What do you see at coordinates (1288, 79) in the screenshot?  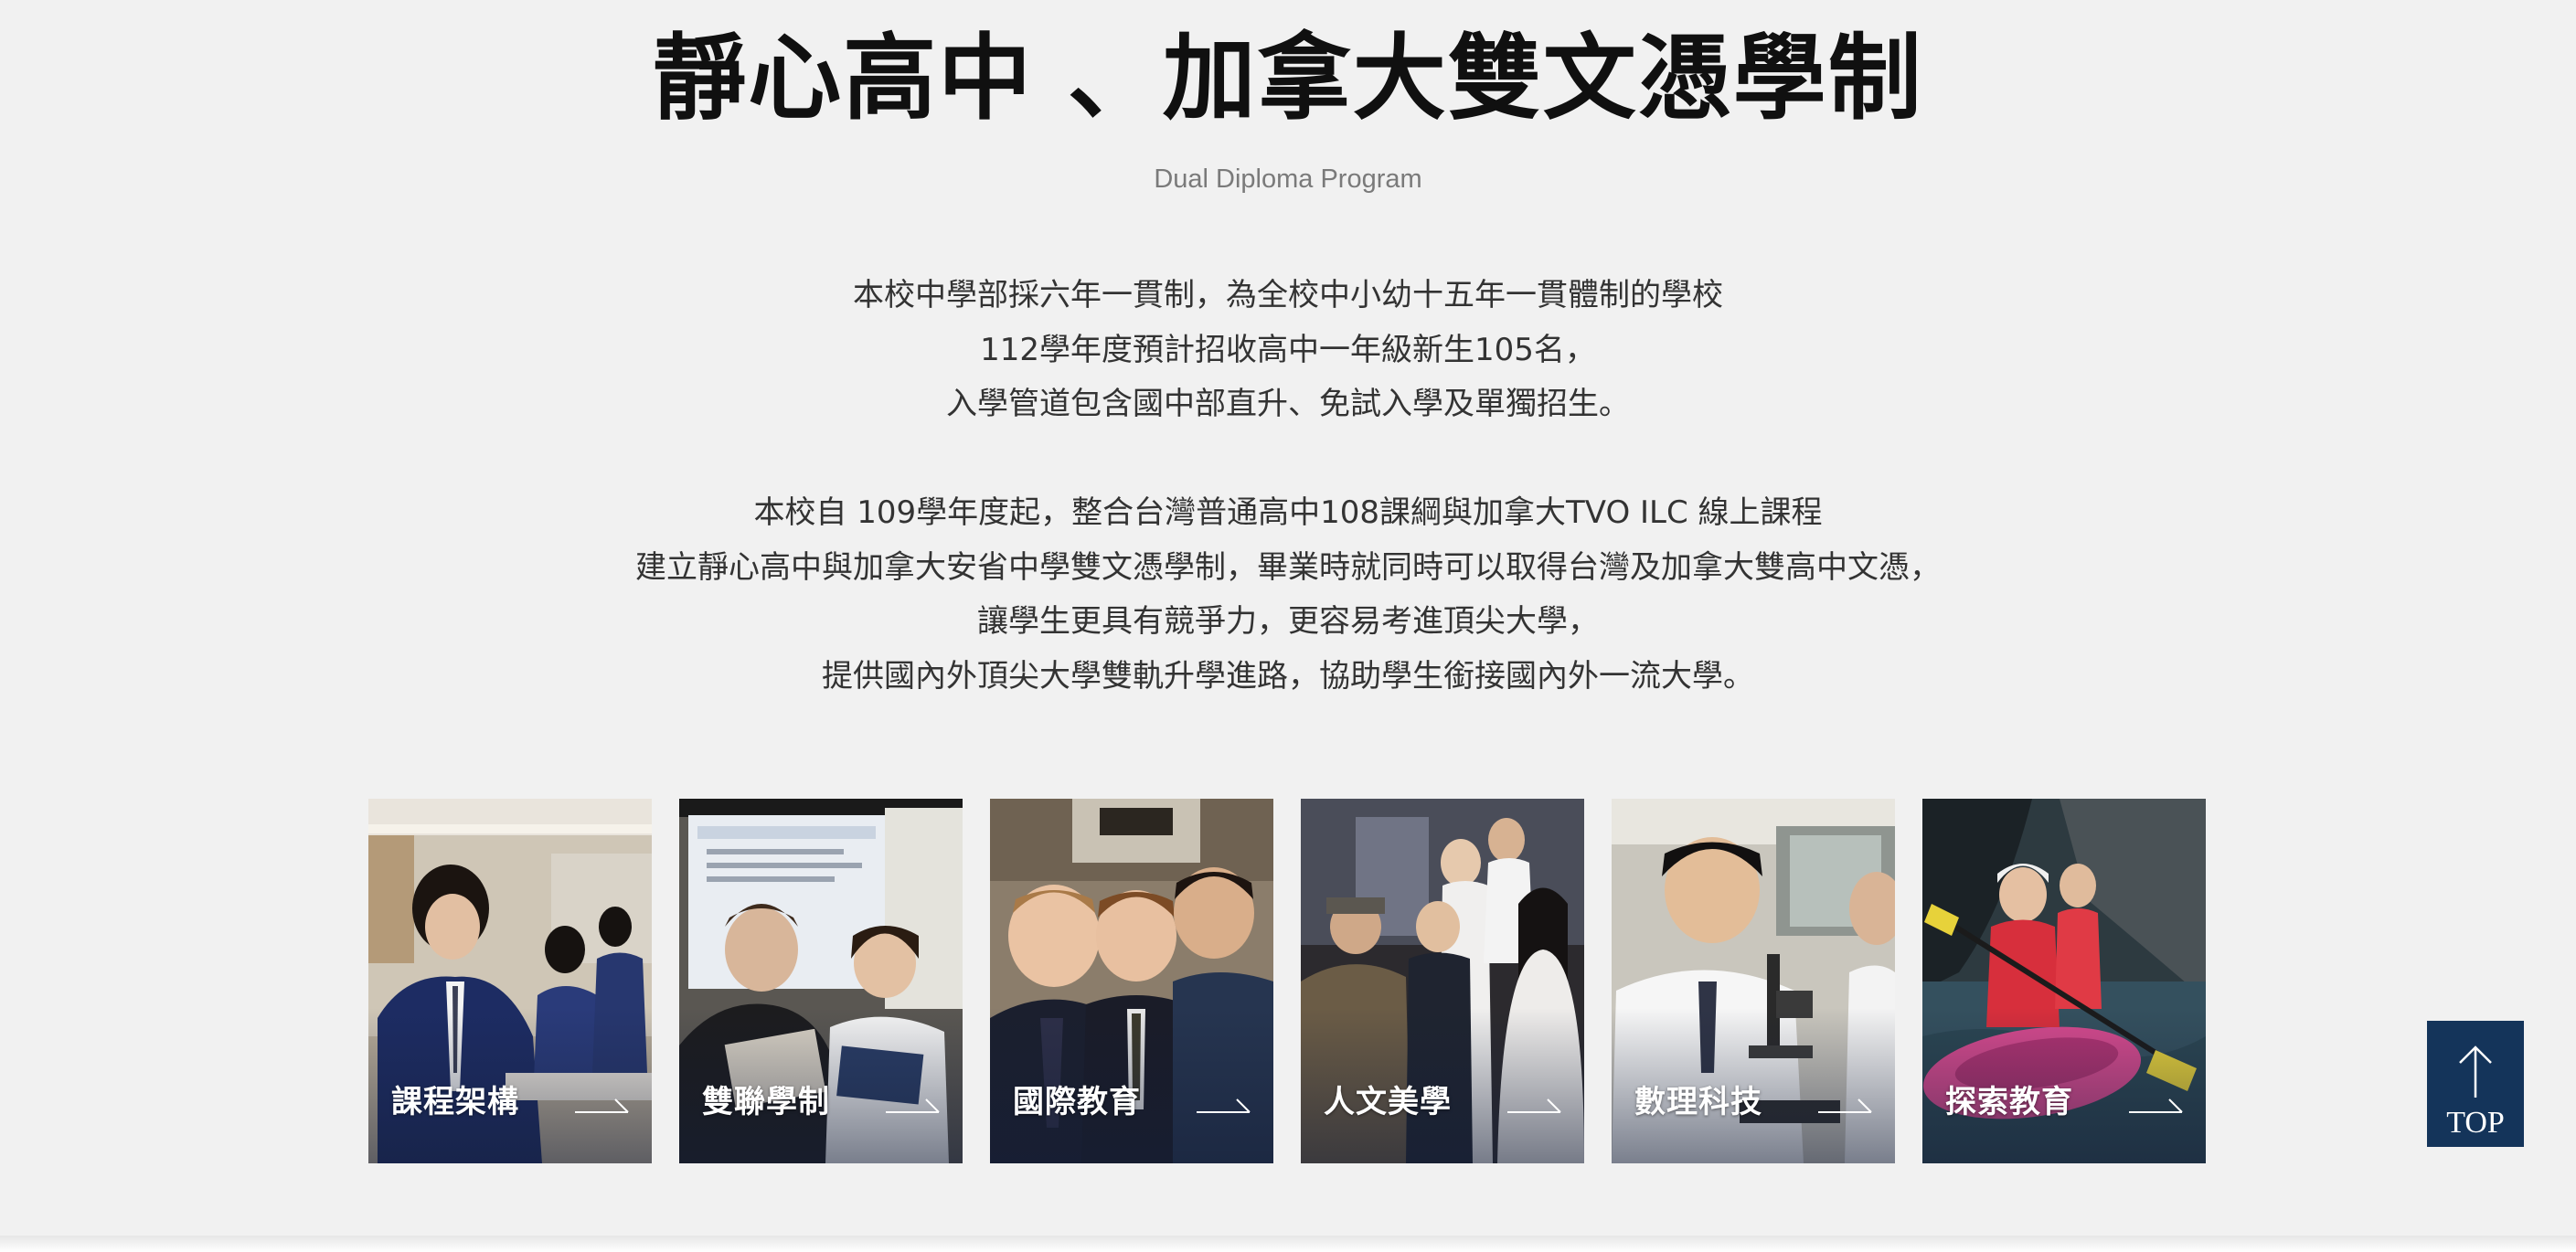 I see `page-title: 靜心高中 、加拿大雙文憑學制` at bounding box center [1288, 79].